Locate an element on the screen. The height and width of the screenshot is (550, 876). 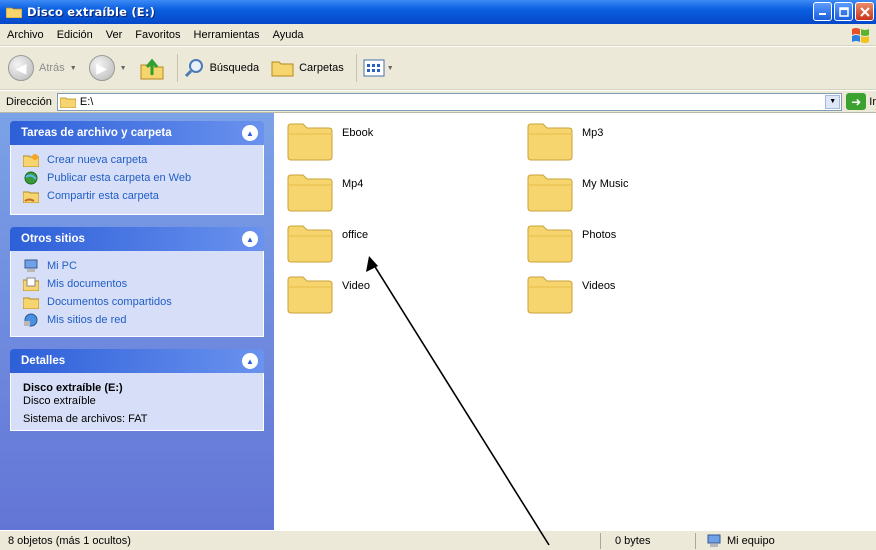
details-name: Disco extraíble (E:) is located at coordinates (73, 388).